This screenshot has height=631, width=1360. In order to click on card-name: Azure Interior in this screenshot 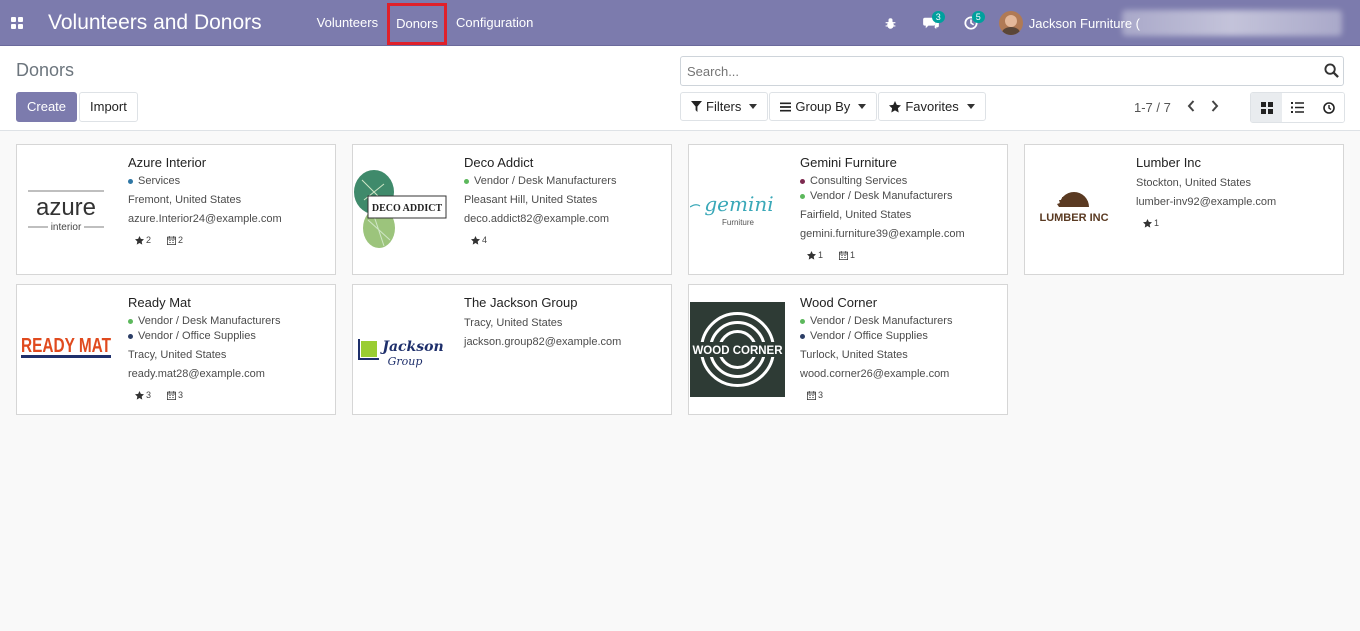, I will do `click(167, 162)`.